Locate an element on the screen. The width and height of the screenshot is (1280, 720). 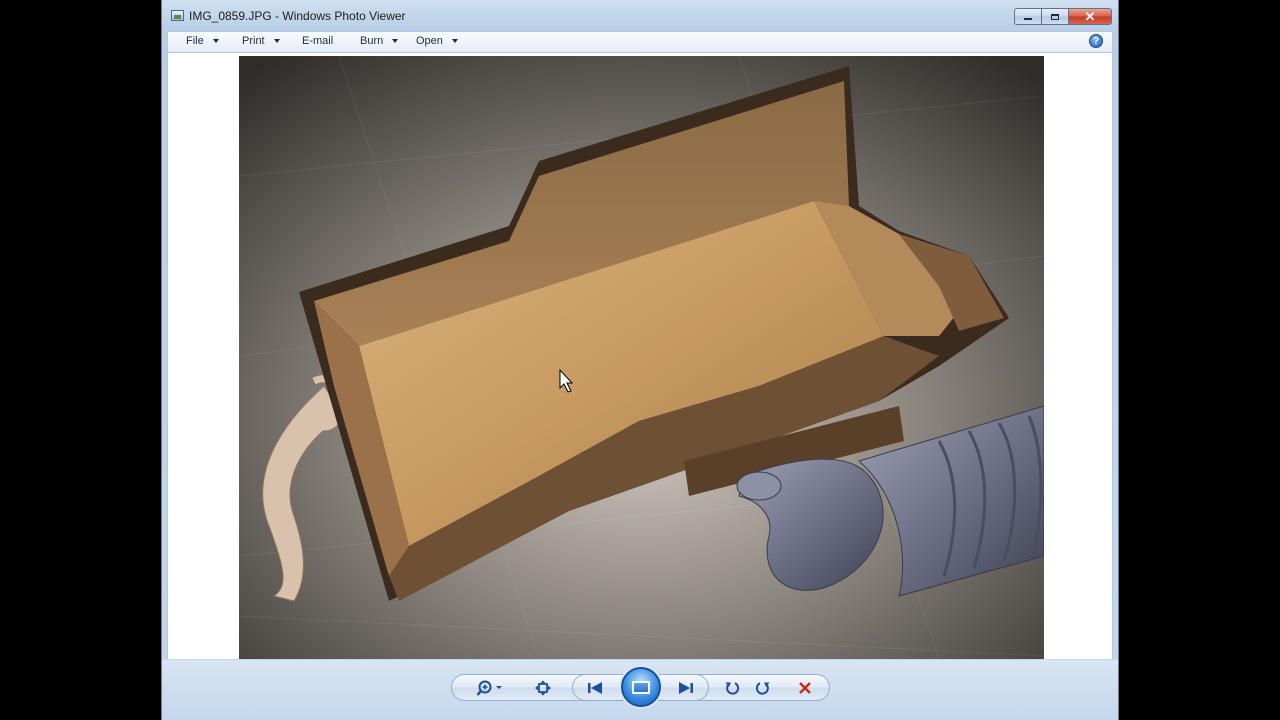
slideshow-button is located at coordinates (641, 687).